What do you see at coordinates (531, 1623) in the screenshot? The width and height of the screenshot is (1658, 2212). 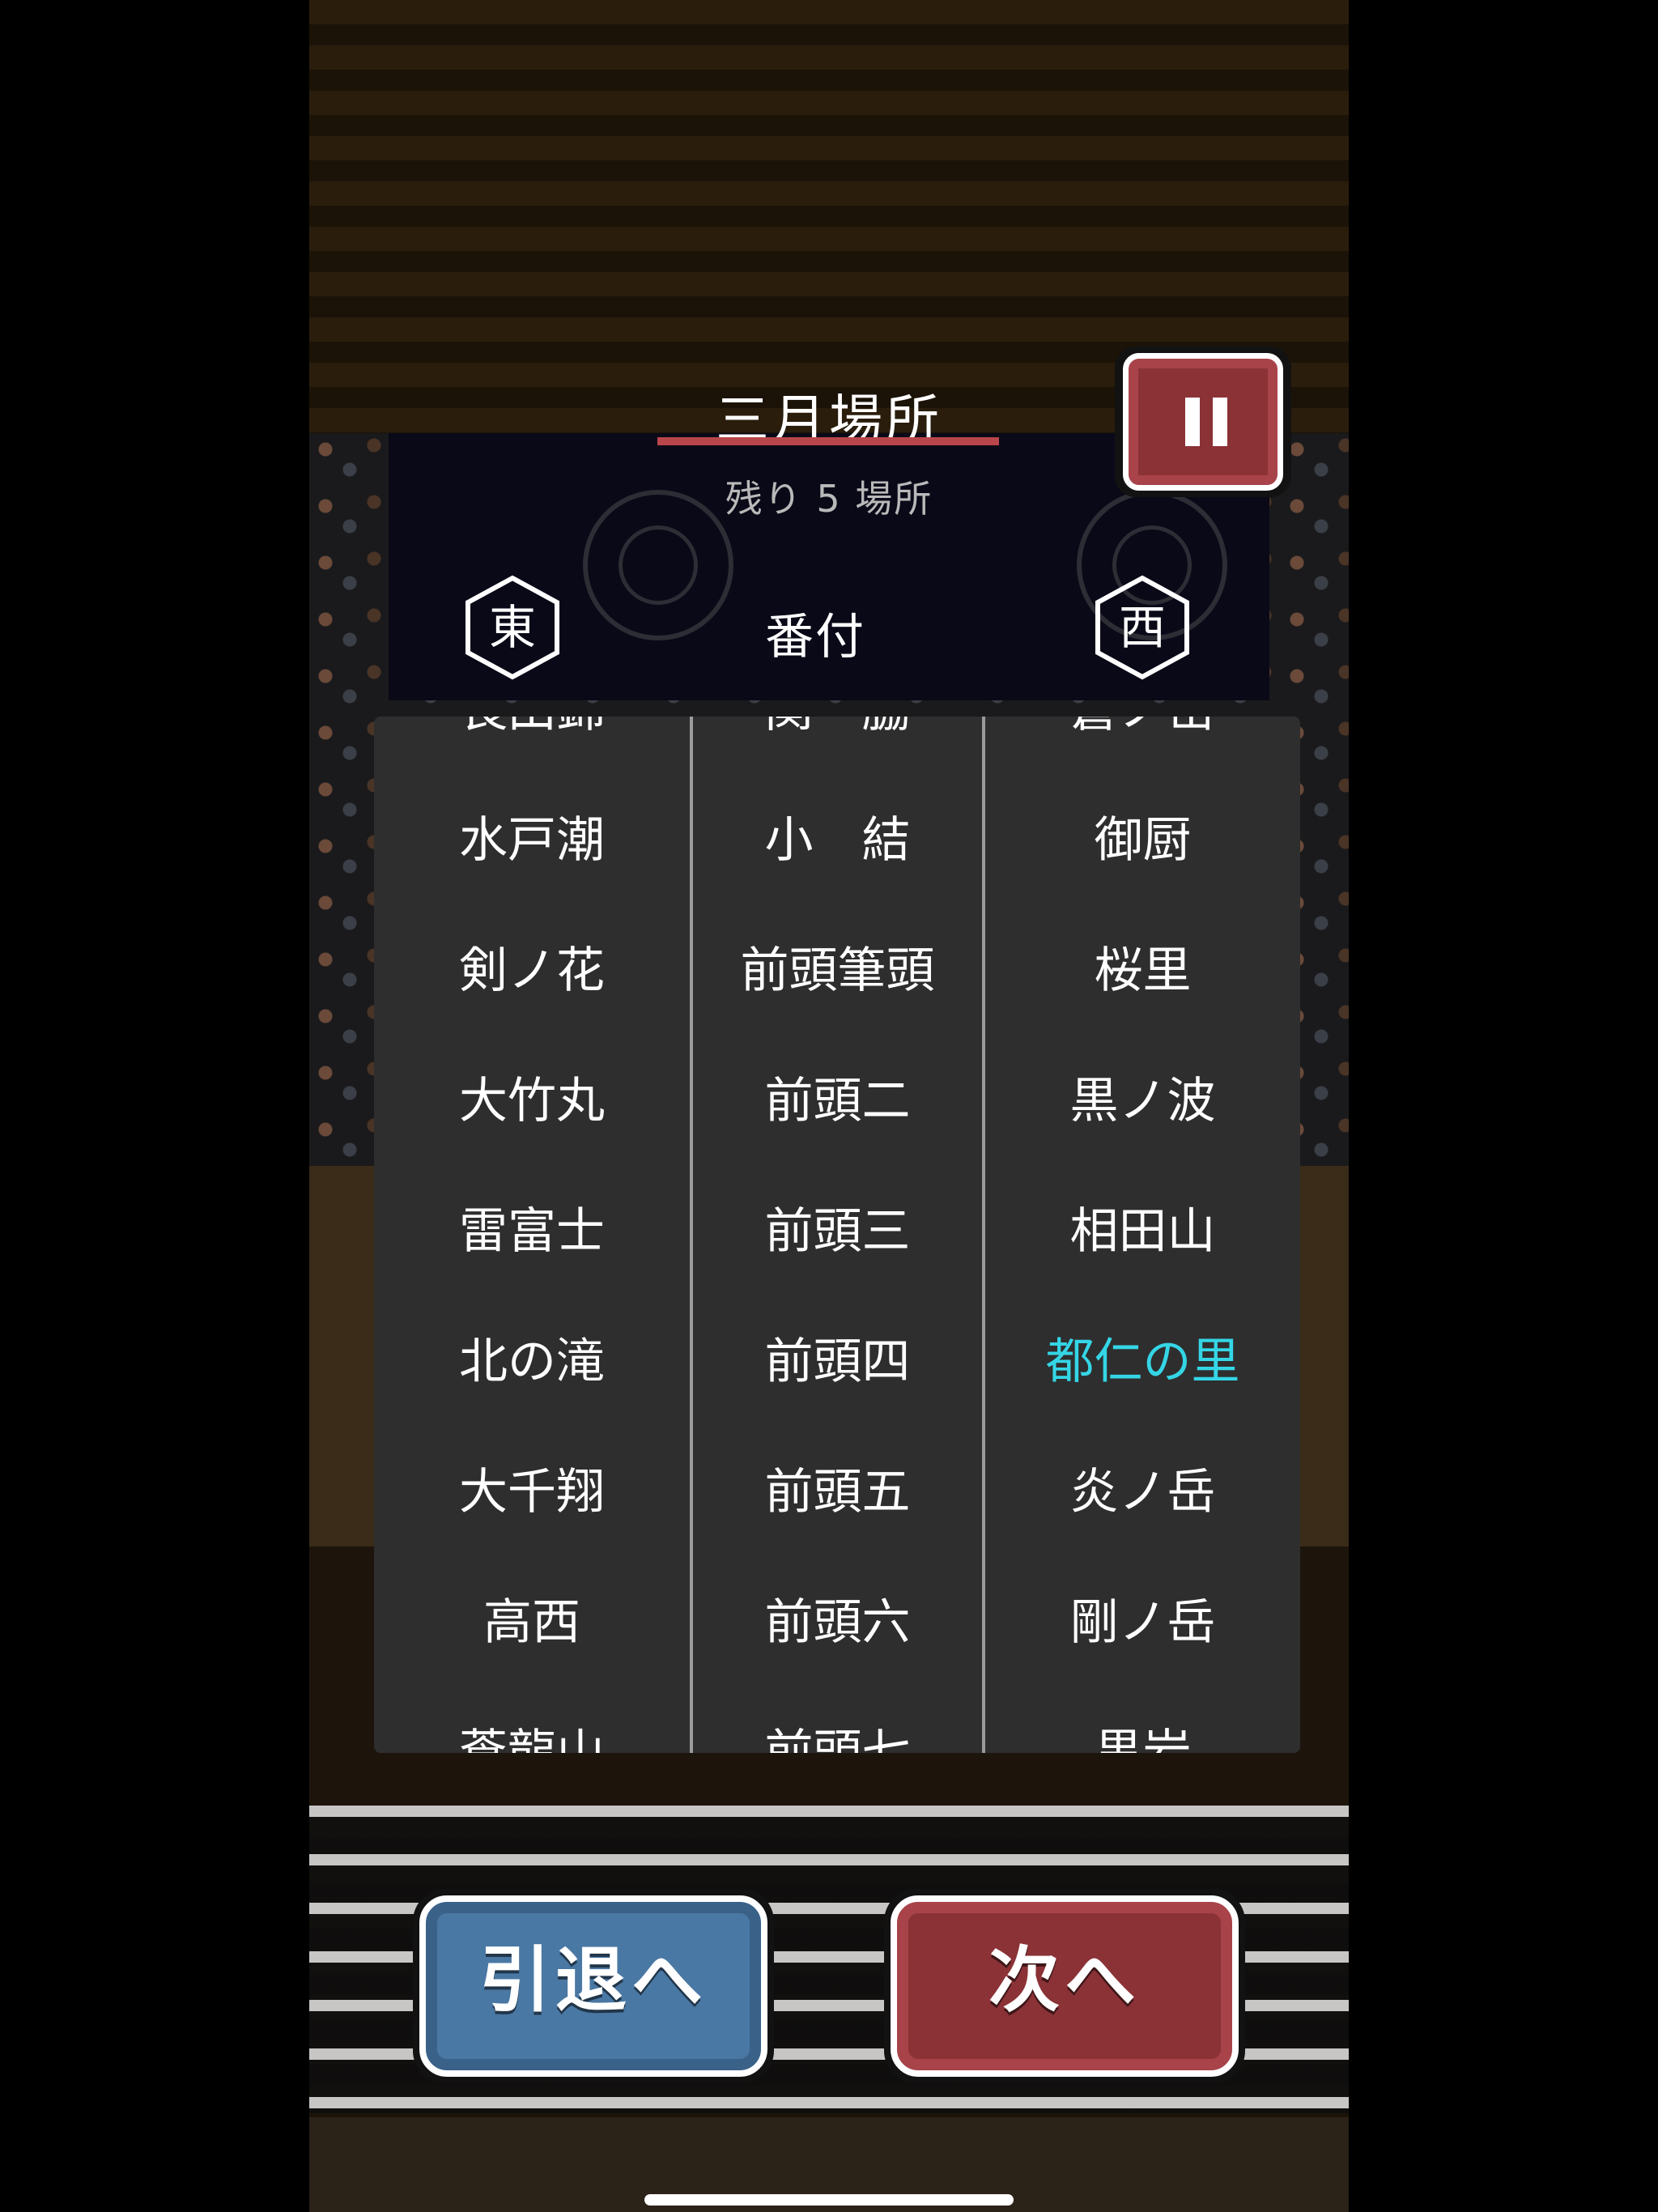 I see `east-wrestler: 高西` at bounding box center [531, 1623].